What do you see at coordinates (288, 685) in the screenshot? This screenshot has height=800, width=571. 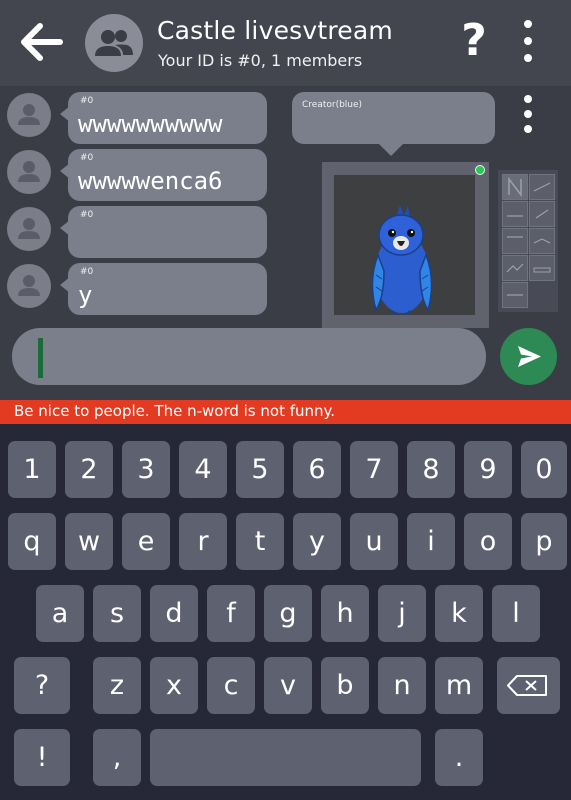 I see `key-v: v` at bounding box center [288, 685].